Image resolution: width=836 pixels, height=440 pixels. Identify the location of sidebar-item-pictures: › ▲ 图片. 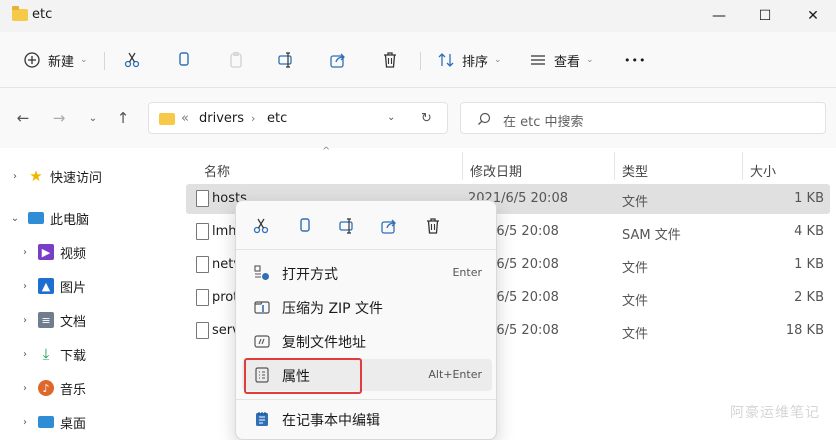
(108, 286).